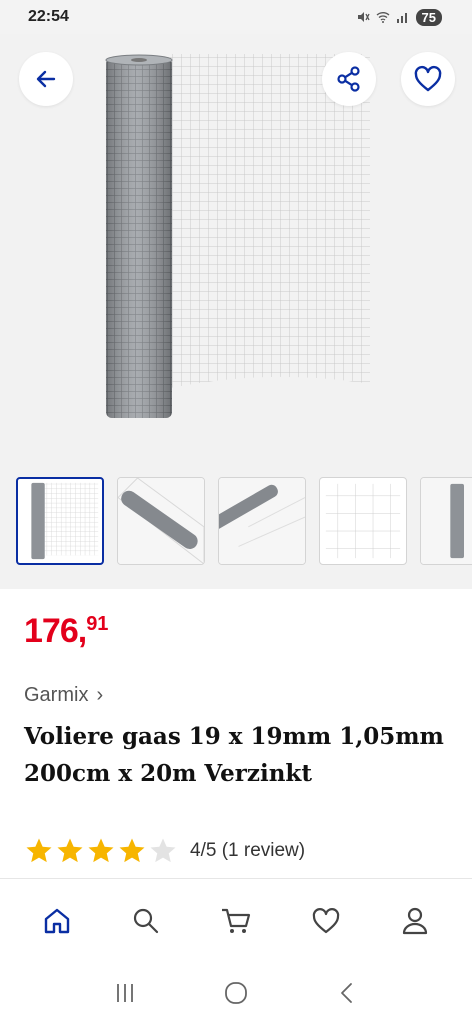 Image resolution: width=472 pixels, height=1024 pixels. I want to click on nav-home, so click(57, 921).